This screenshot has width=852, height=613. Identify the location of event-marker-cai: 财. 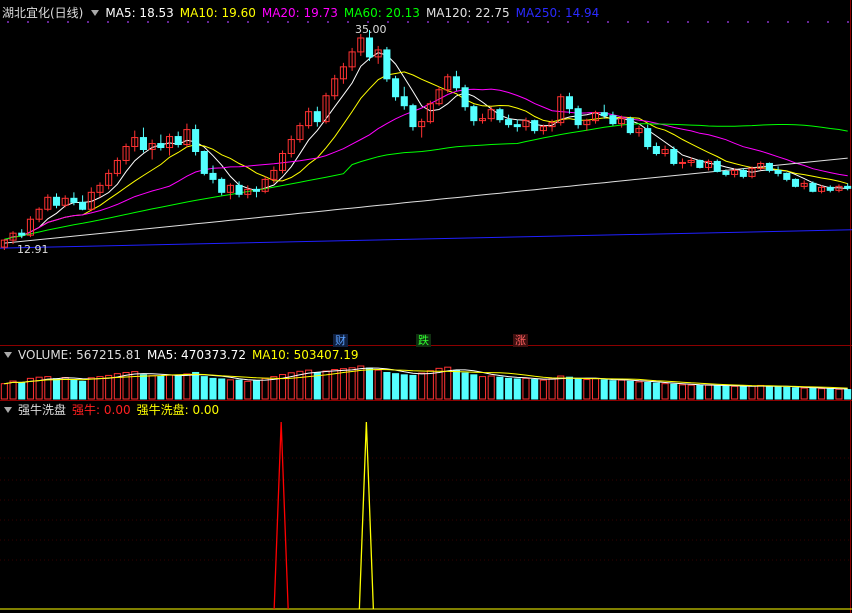
(340, 340).